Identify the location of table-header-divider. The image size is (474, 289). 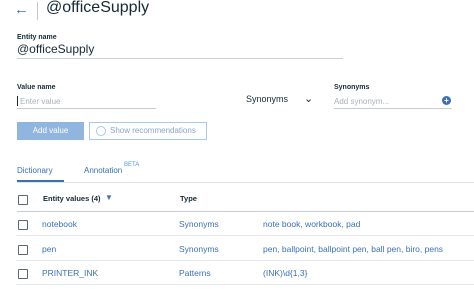
(245, 211).